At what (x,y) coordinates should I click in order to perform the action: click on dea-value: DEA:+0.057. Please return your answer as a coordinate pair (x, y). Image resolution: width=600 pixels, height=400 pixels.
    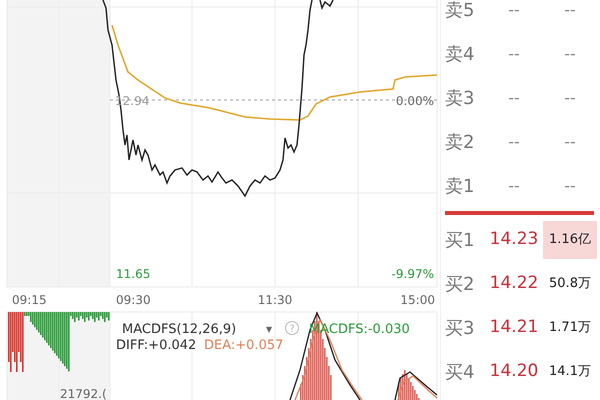
    Looking at the image, I should click on (244, 345).